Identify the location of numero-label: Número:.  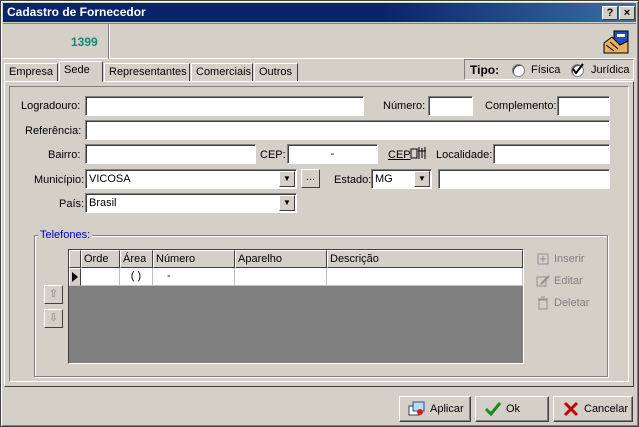
(404, 106).